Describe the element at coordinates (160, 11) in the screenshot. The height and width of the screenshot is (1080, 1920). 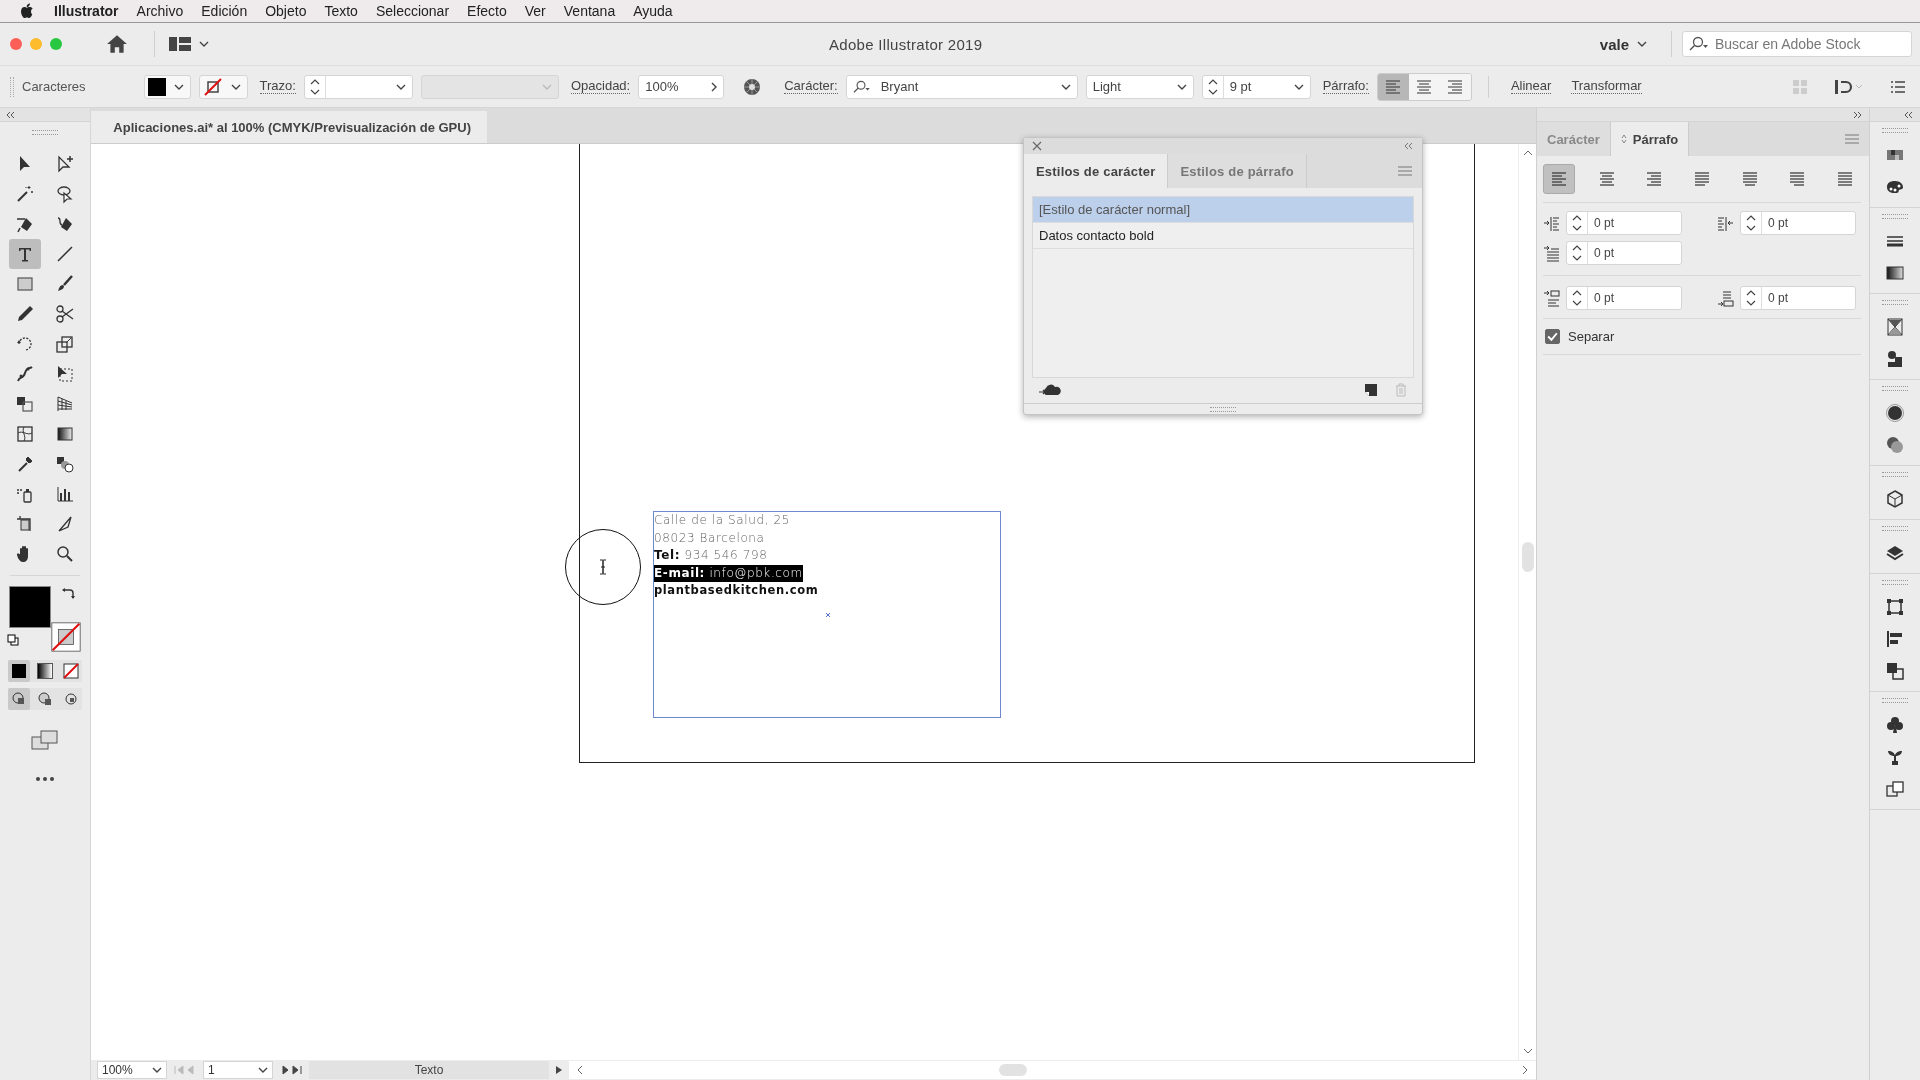
I see `menu-item: Archivo` at that location.